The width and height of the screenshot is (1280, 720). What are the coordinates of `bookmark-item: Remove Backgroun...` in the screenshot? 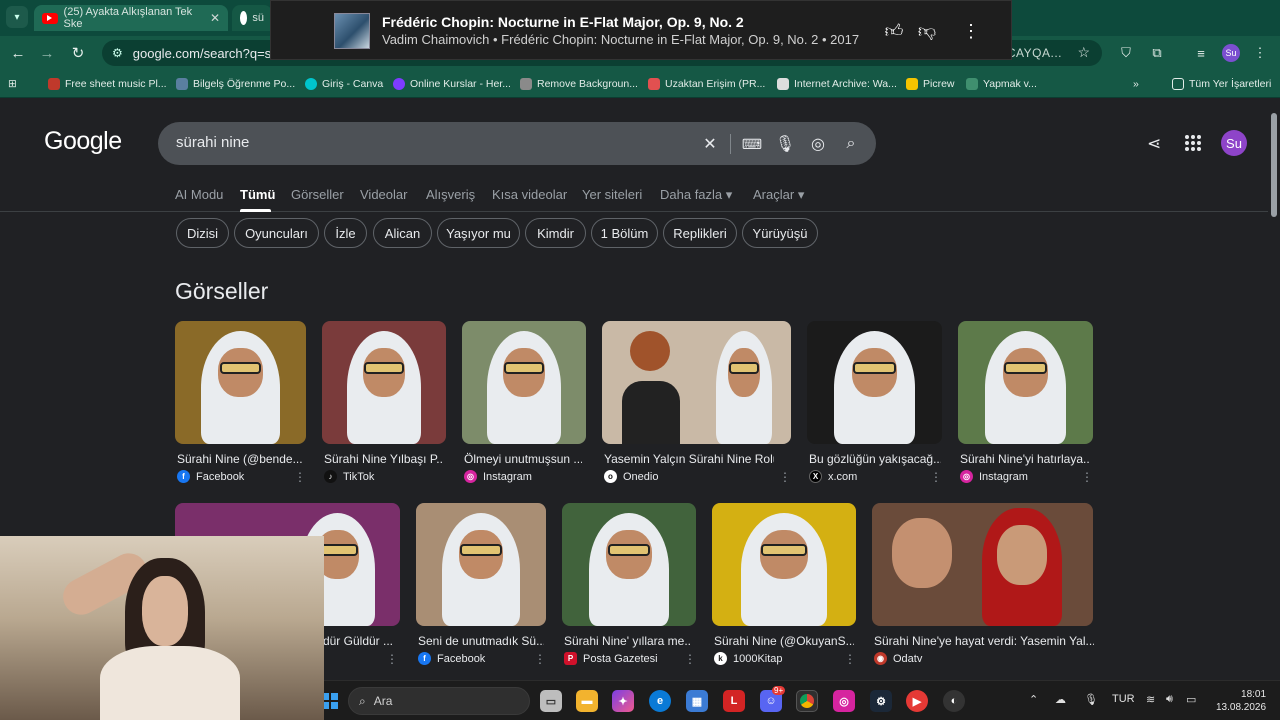 It's located at (579, 84).